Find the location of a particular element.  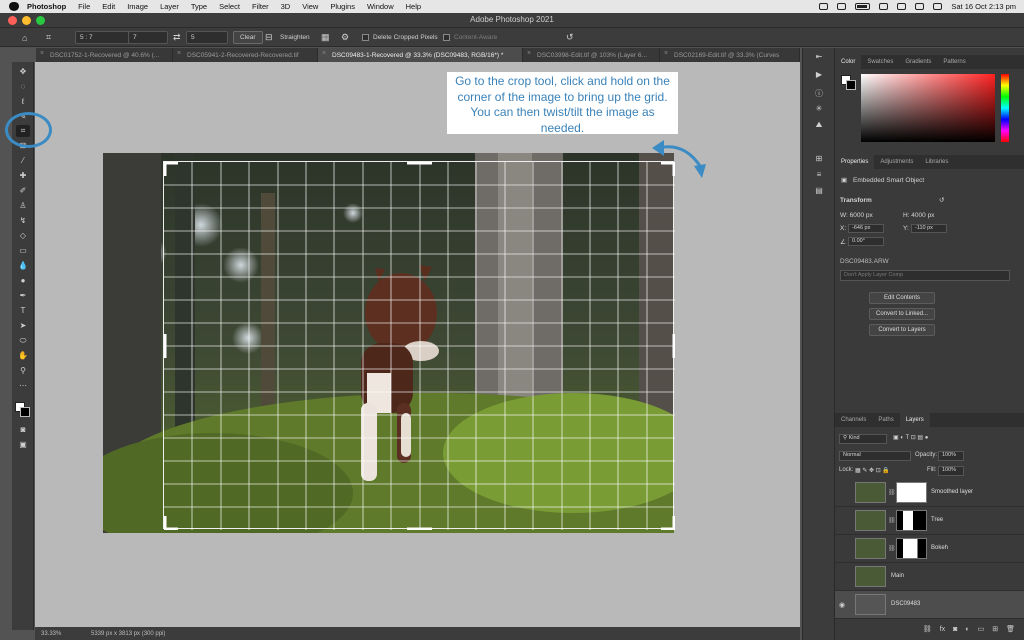

battery-icon is located at coordinates (863, 6).